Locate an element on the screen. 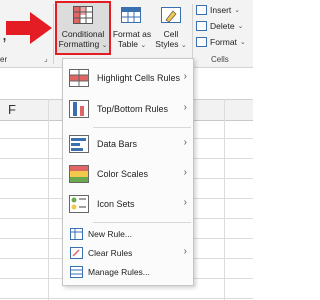  column-header-f: F is located at coordinates (12, 109).